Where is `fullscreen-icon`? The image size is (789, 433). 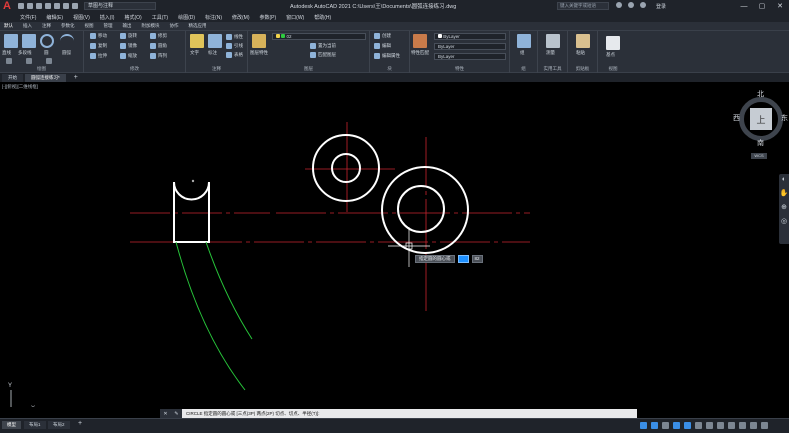 fullscreen-icon is located at coordinates (753, 425).